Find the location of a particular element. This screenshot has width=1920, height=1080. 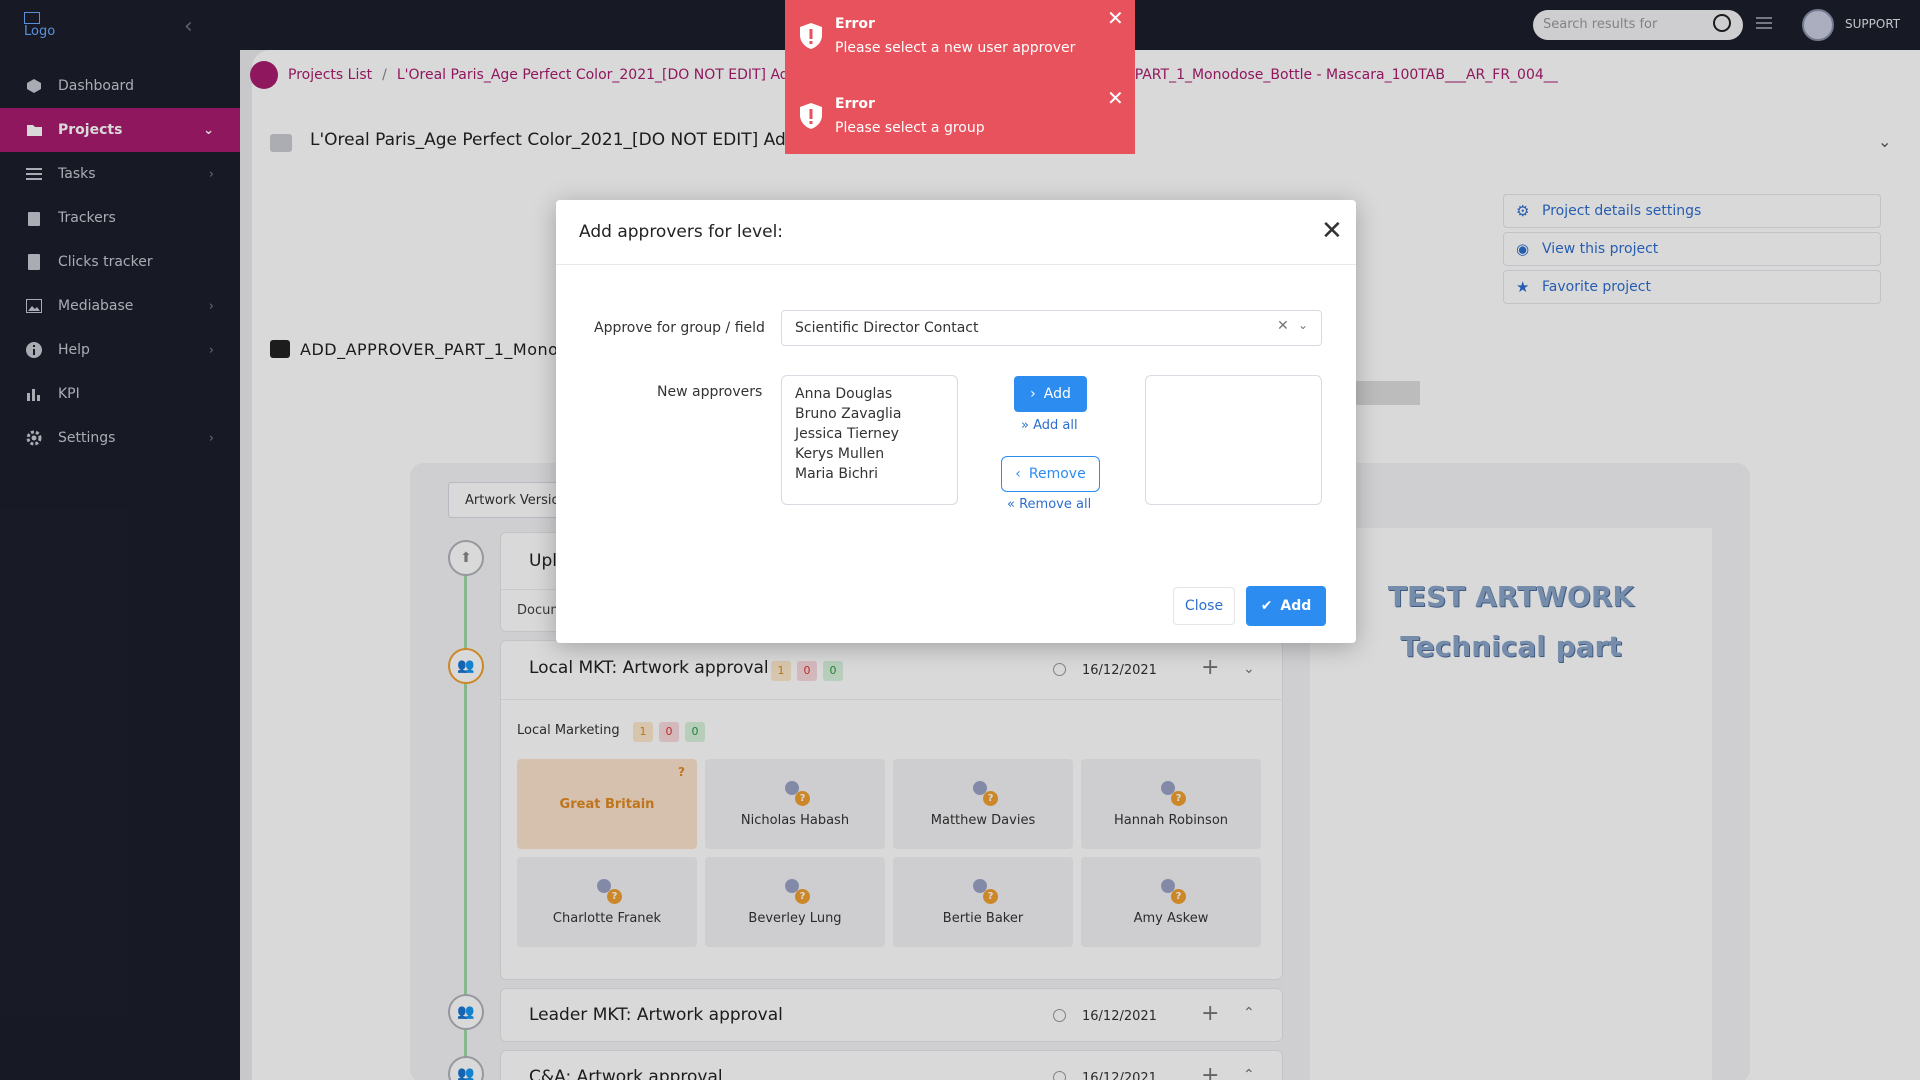

link-label: Add all is located at coordinates (1055, 425).